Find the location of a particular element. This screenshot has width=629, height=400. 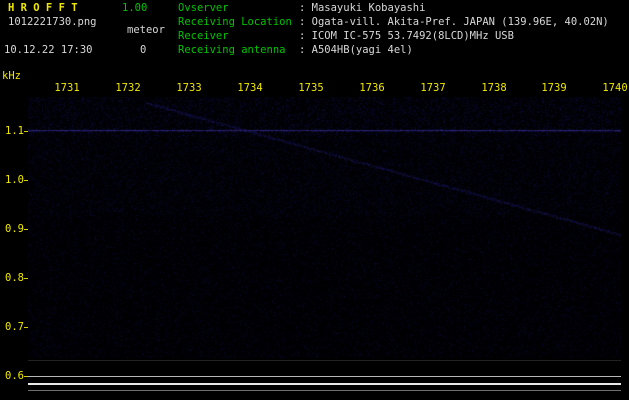

freq-label: 0.8 is located at coordinates (14, 278).